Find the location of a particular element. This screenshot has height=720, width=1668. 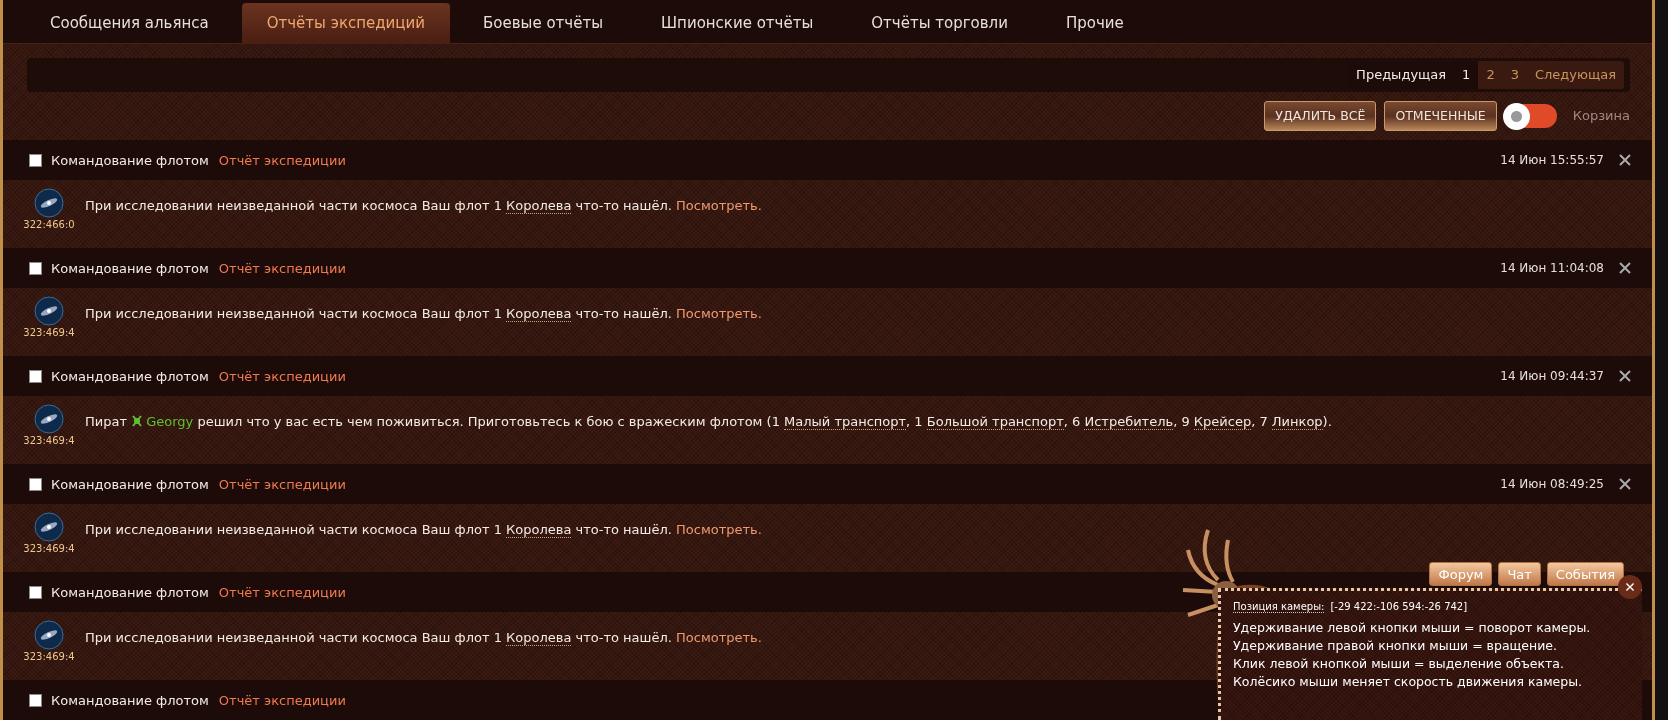

help-line: Удерживание правой кнопки мыши = вращение. is located at coordinates (1395, 645).